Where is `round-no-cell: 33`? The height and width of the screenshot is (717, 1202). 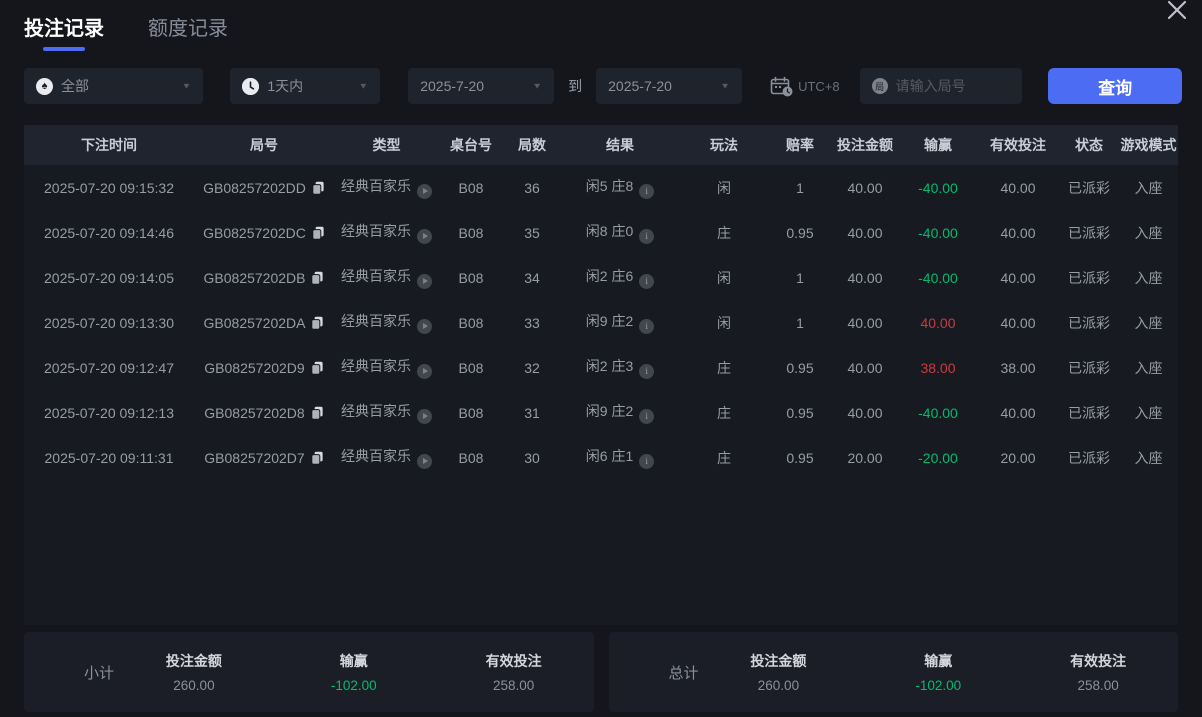 round-no-cell: 33 is located at coordinates (532, 322).